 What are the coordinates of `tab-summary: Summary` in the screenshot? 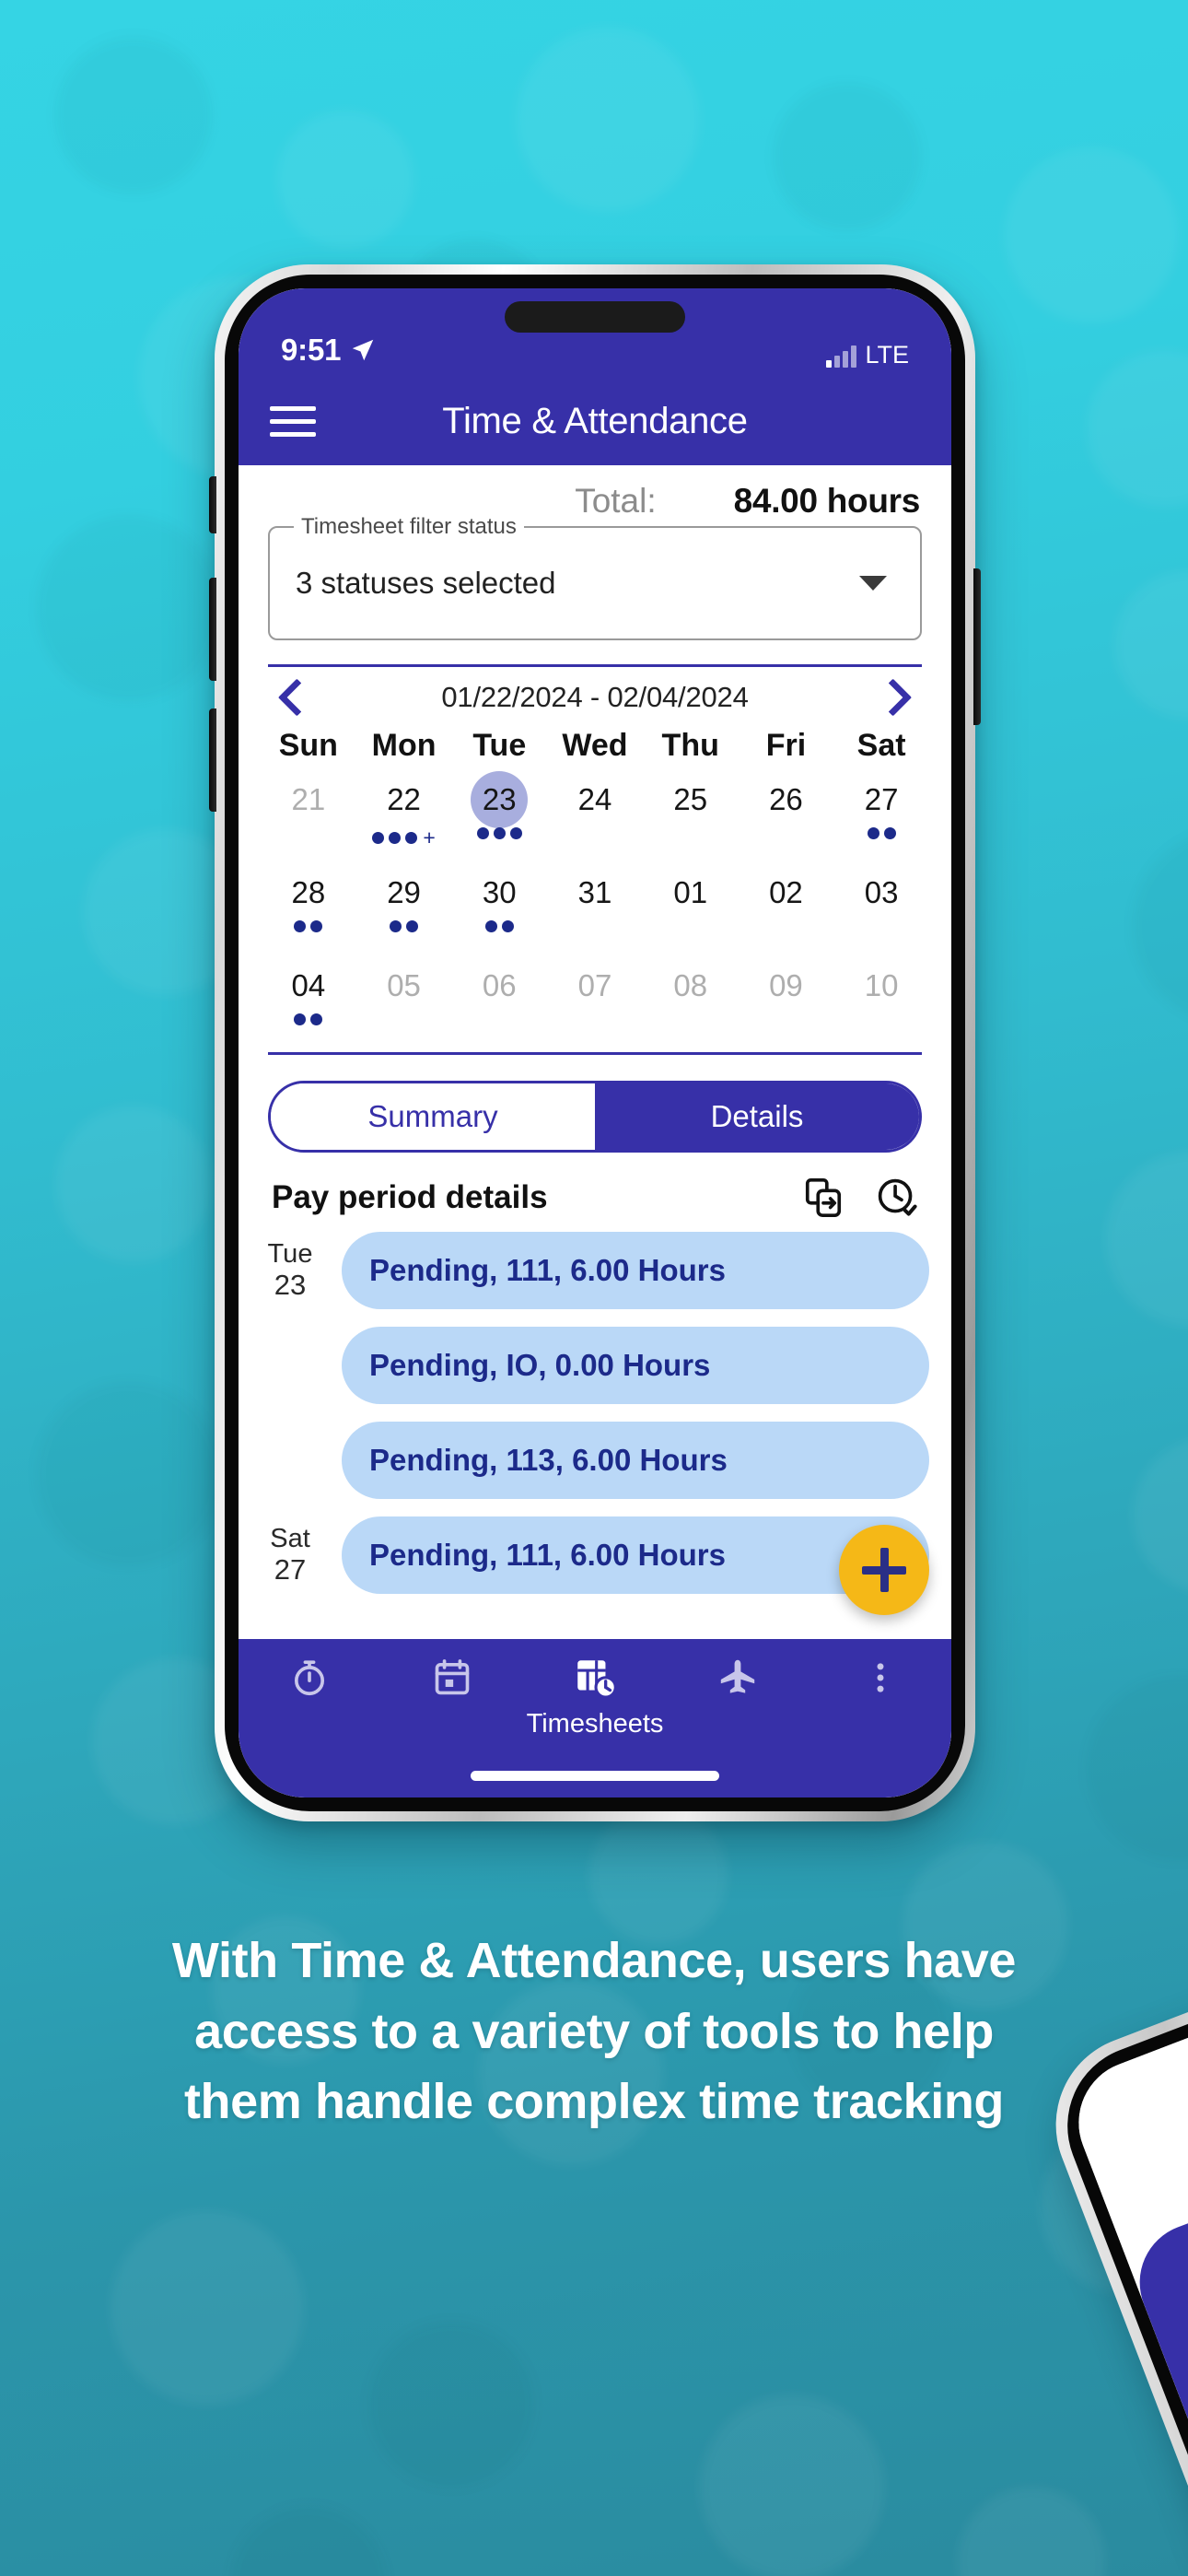 It's located at (433, 1116).